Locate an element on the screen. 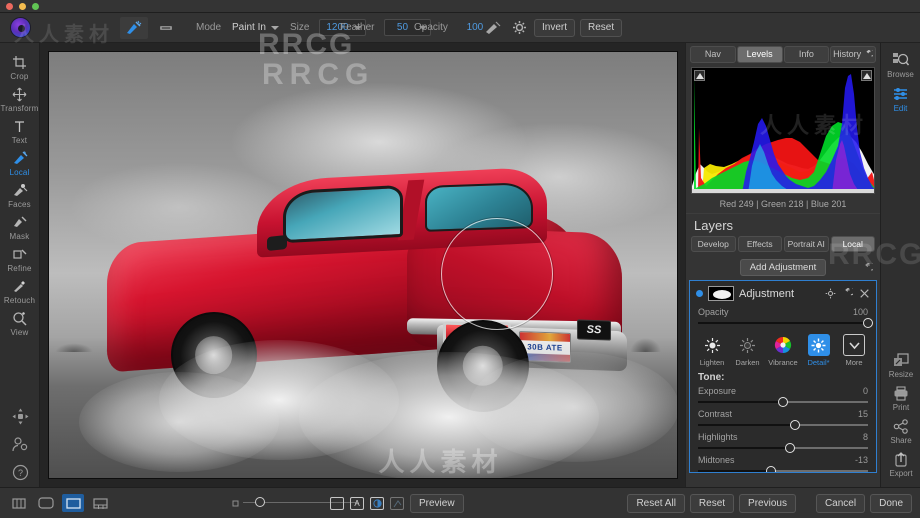  mask-thumbnail-icon is located at coordinates (721, 293).